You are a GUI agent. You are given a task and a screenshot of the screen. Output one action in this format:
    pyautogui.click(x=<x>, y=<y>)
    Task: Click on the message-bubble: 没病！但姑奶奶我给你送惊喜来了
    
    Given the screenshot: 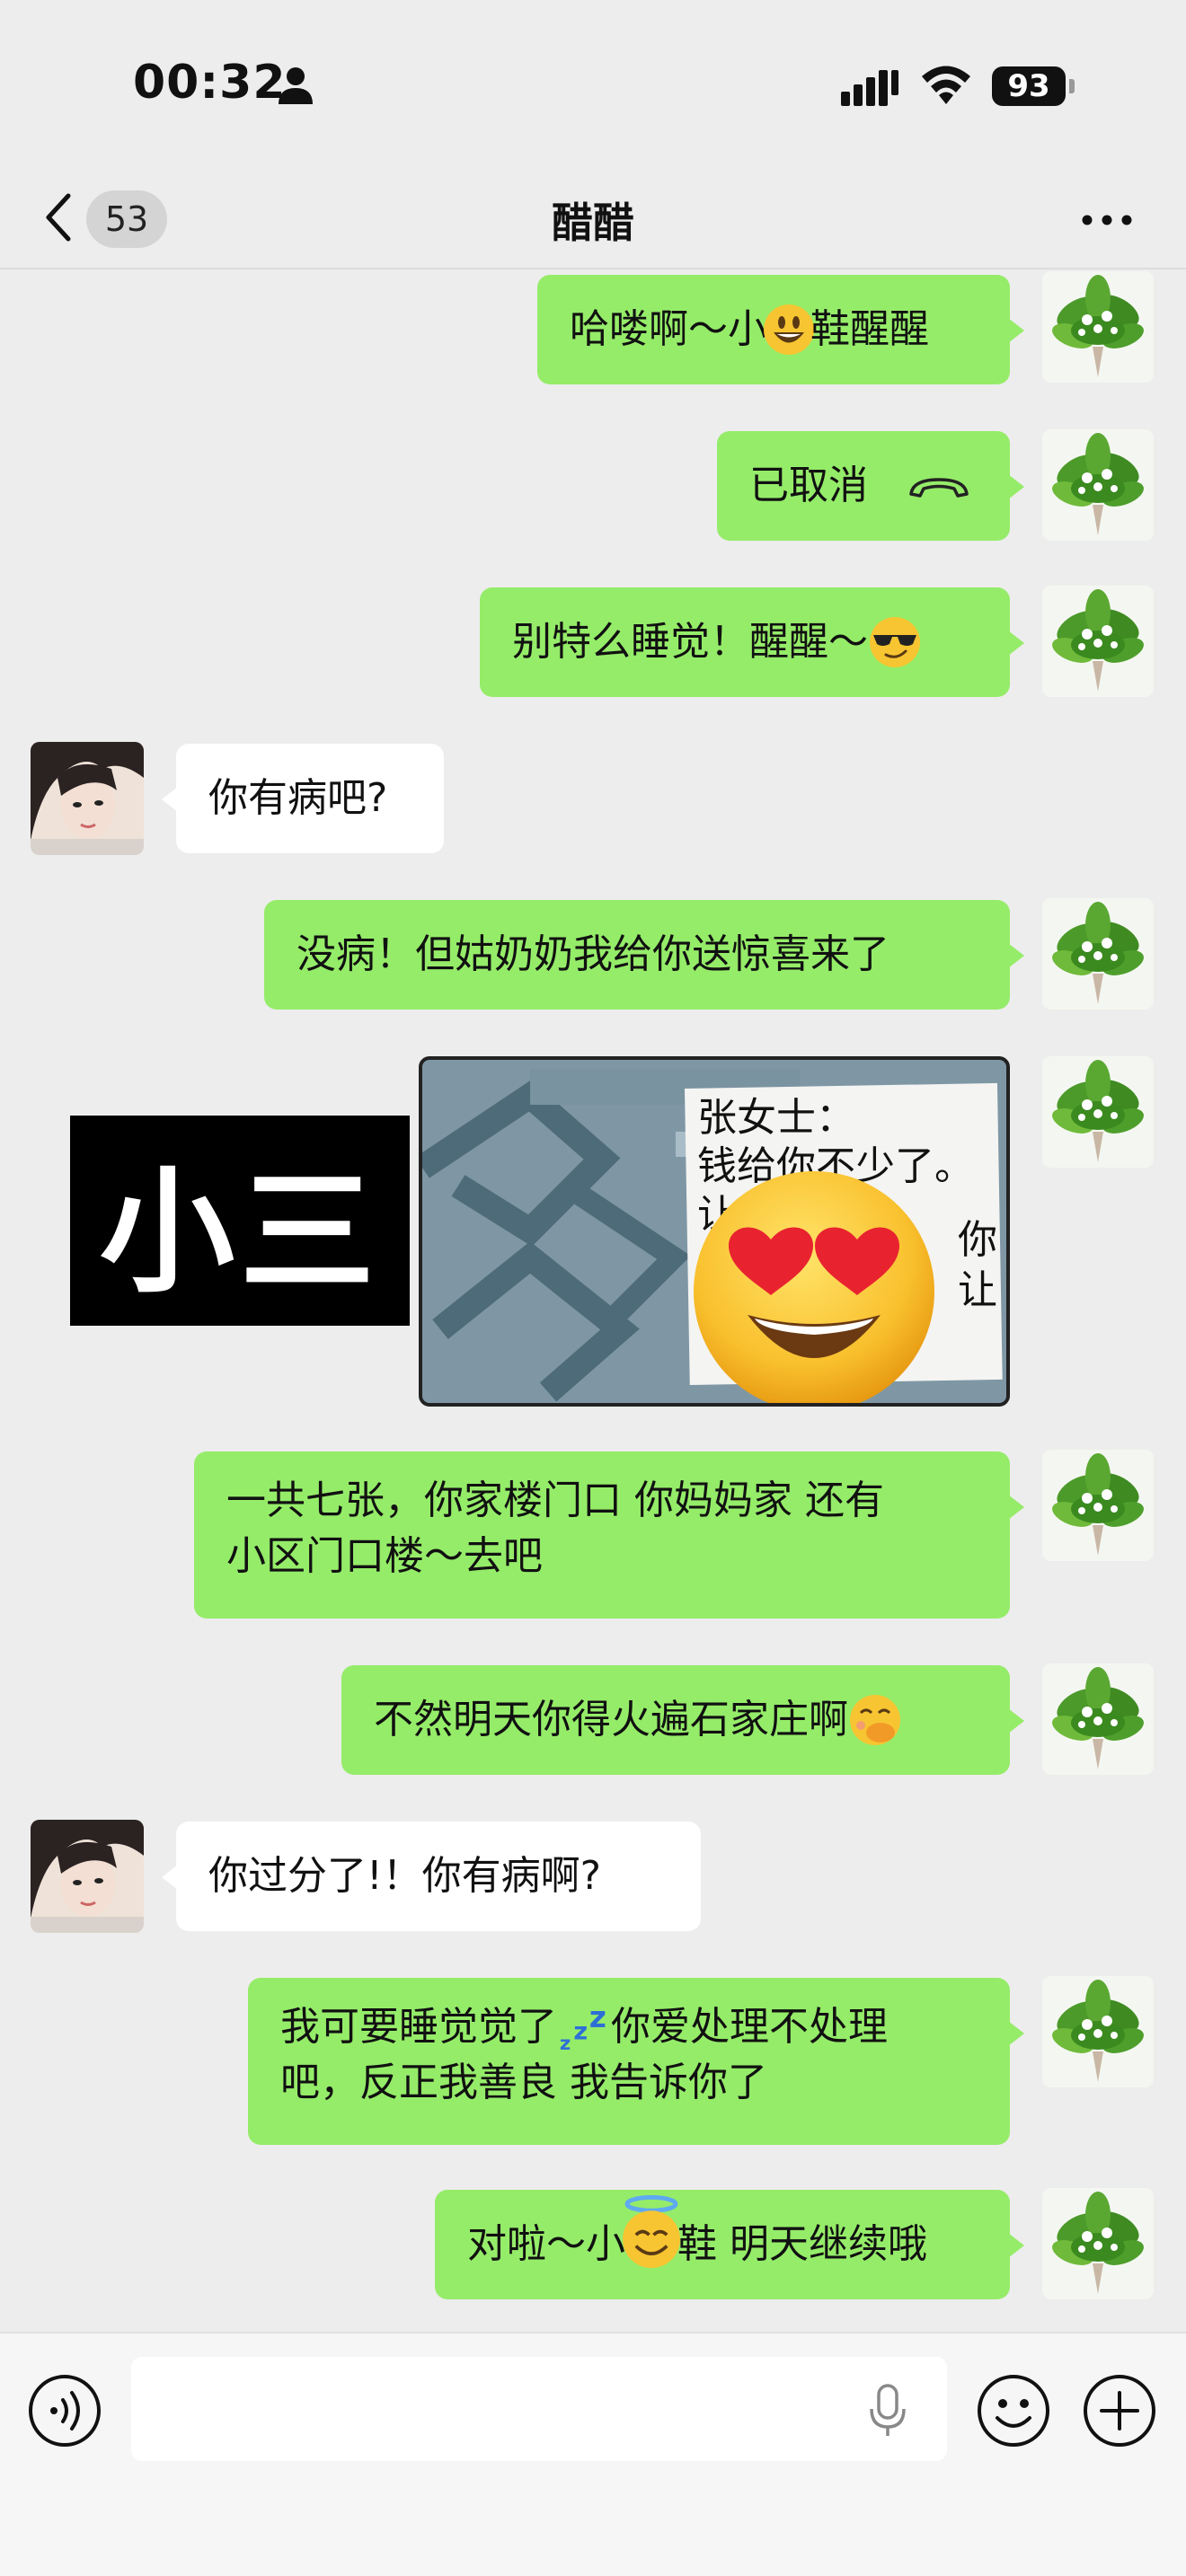 What is the action you would take?
    pyautogui.click(x=644, y=955)
    